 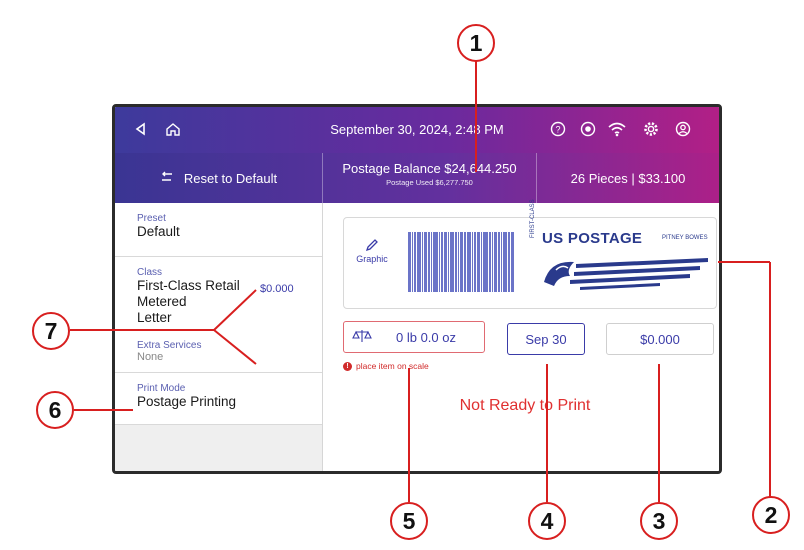 What do you see at coordinates (476, 43) in the screenshot?
I see `callout-1: 1` at bounding box center [476, 43].